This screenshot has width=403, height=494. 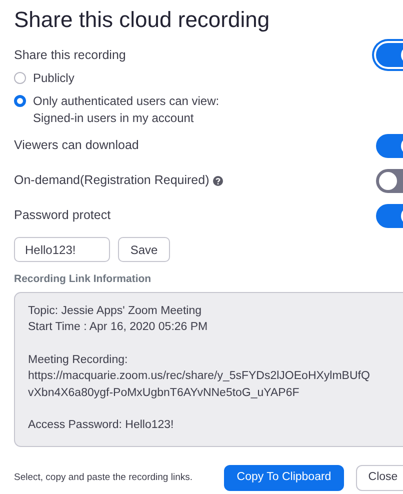 What do you see at coordinates (112, 181) in the screenshot?
I see `setting-label: On-demand(Registration Required)` at bounding box center [112, 181].